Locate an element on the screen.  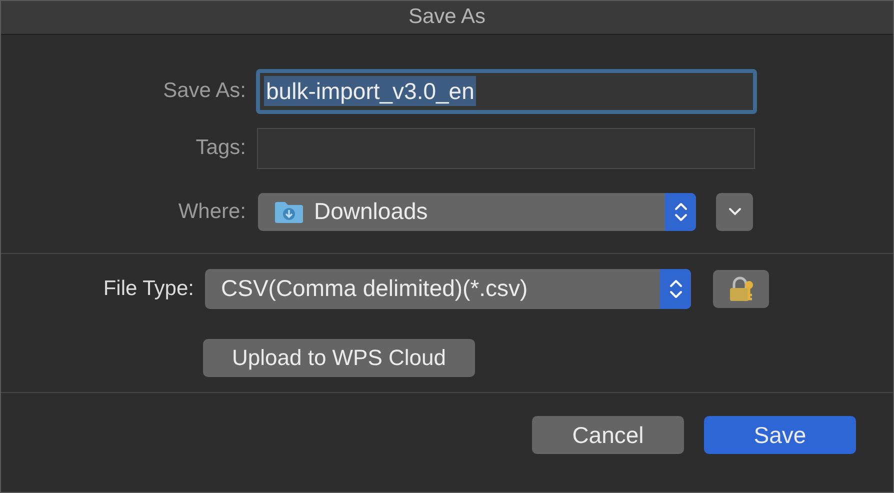
filename-field: bulk-import_v3.0_en is located at coordinates (506, 91).